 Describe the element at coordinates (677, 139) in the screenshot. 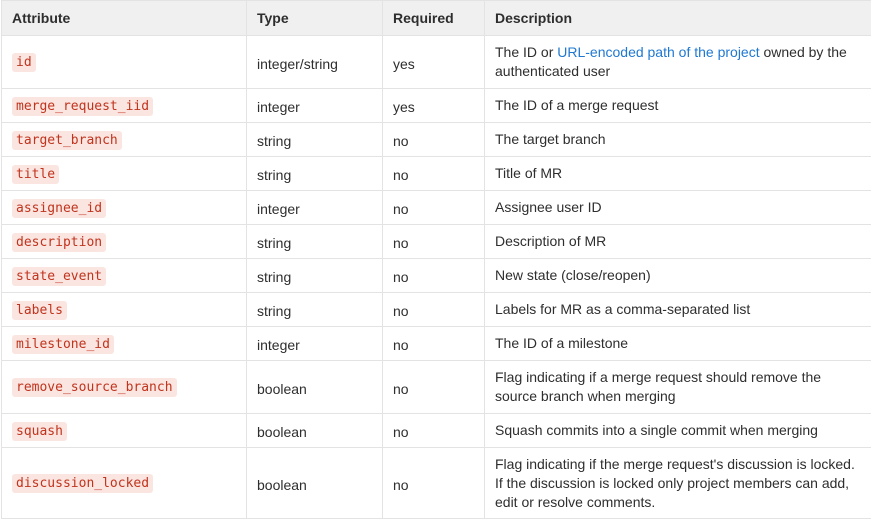

I see `description-cell: The target branch` at that location.